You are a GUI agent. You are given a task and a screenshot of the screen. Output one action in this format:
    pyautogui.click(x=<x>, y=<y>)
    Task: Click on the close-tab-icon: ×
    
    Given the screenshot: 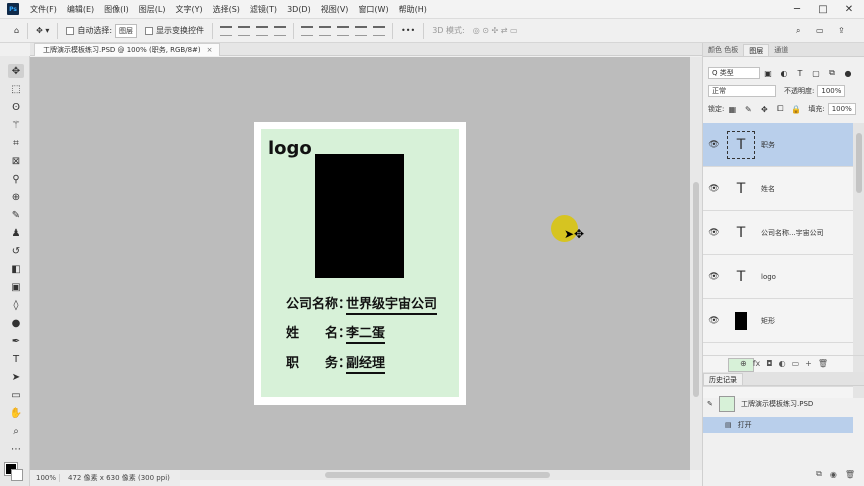 What is the action you would take?
    pyautogui.click(x=210, y=50)
    